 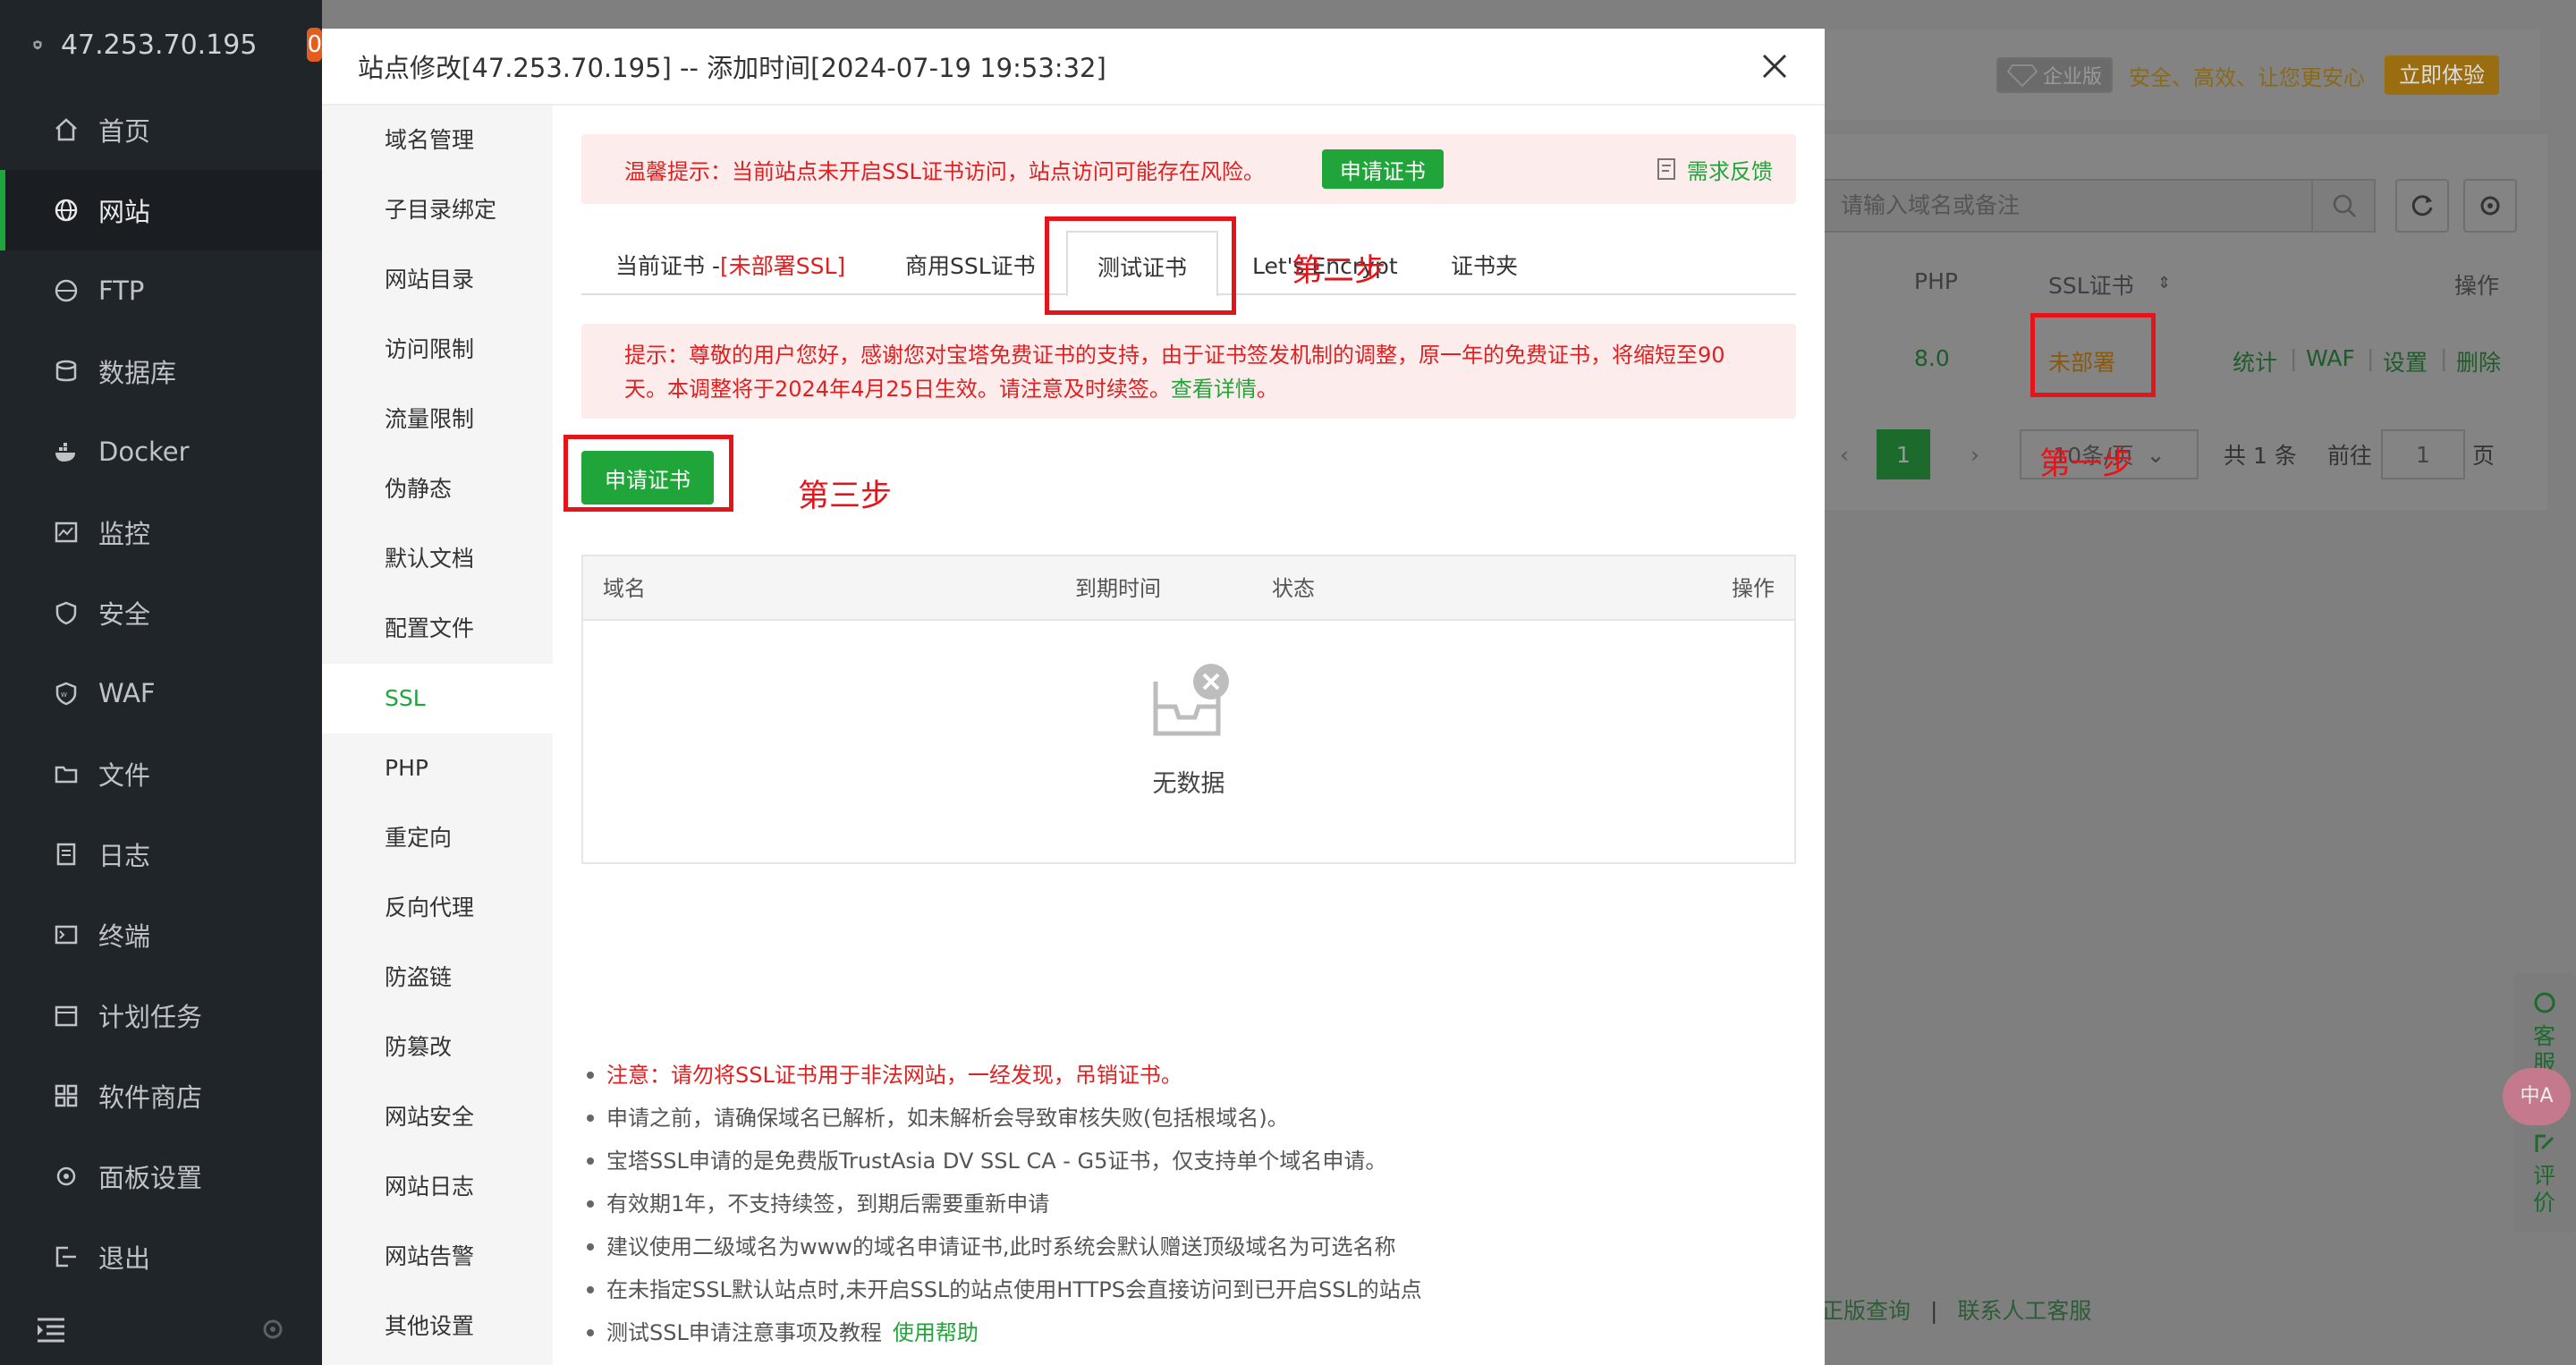 What do you see at coordinates (150, 1017) in the screenshot?
I see `sidebar-item-label: 计划任务` at bounding box center [150, 1017].